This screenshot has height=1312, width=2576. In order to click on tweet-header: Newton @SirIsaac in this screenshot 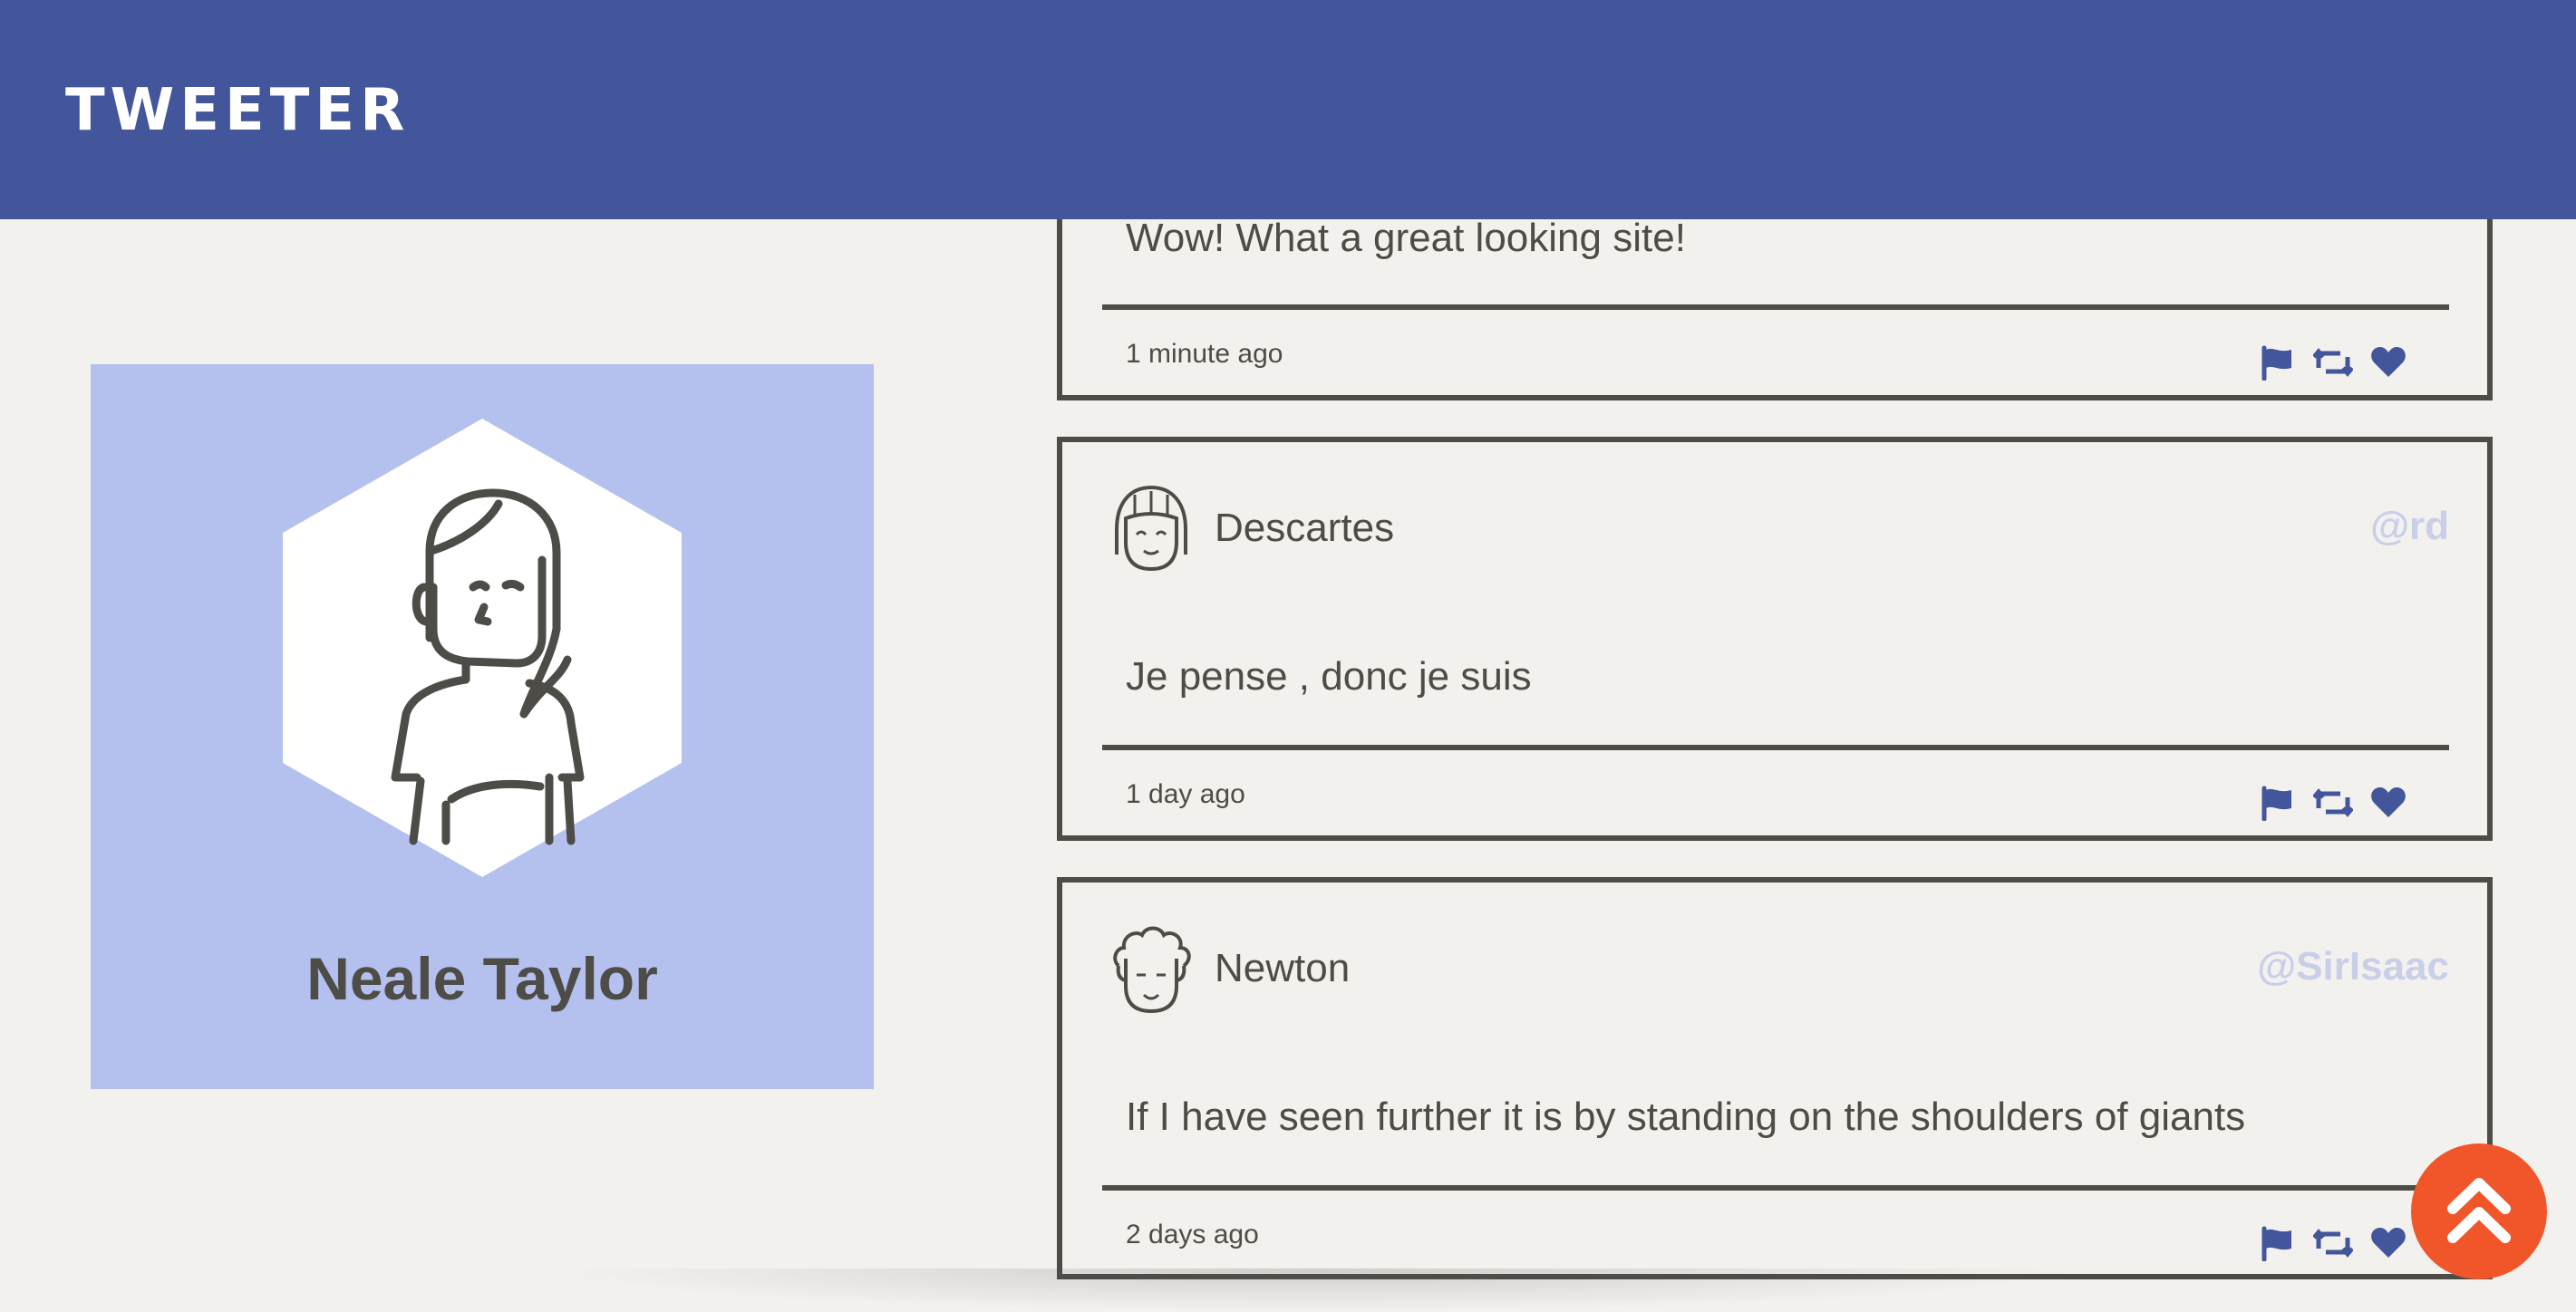, I will do `click(1778, 970)`.